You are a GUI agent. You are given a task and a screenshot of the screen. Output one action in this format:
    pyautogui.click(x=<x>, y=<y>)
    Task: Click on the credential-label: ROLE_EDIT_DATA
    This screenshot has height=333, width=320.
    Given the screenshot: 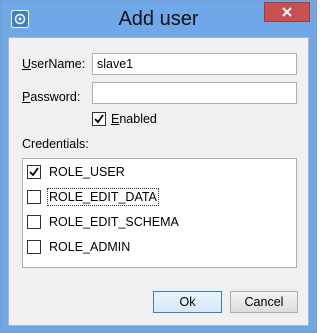 What is the action you would take?
    pyautogui.click(x=103, y=197)
    